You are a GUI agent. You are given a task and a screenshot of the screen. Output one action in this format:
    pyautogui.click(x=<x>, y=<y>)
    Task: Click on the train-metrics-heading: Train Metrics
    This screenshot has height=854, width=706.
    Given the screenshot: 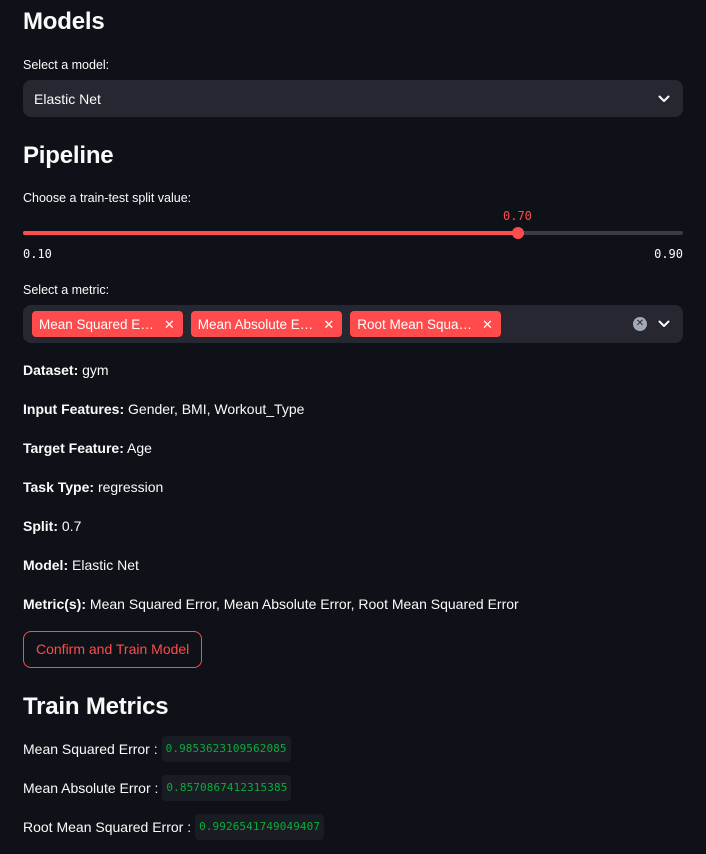 What is the action you would take?
    pyautogui.click(x=96, y=706)
    